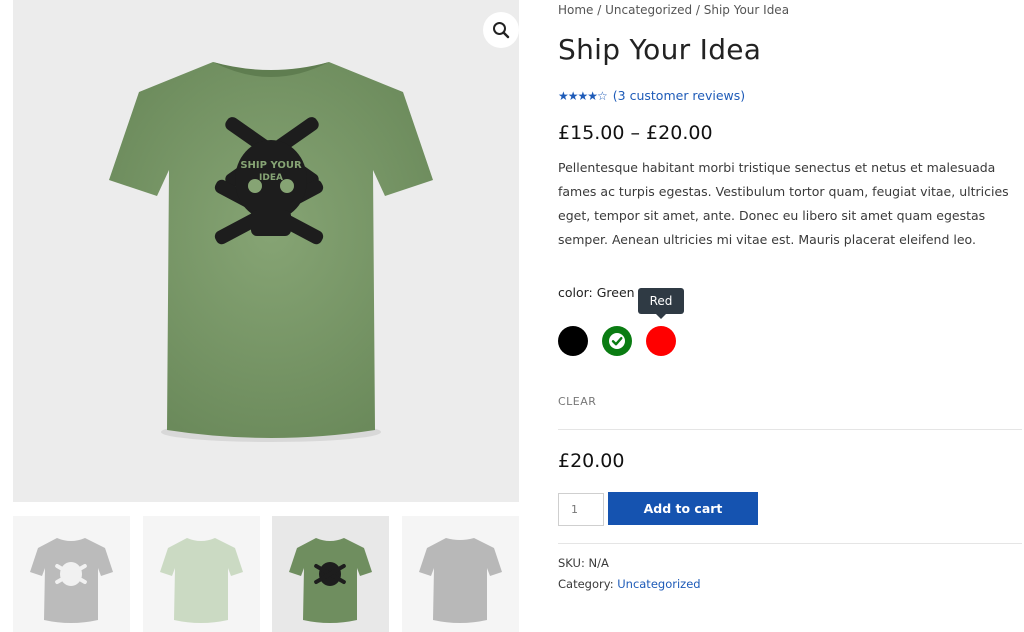 The width and height of the screenshot is (1024, 632). I want to click on thumbnail-grey-shirt-front, so click(71, 574).